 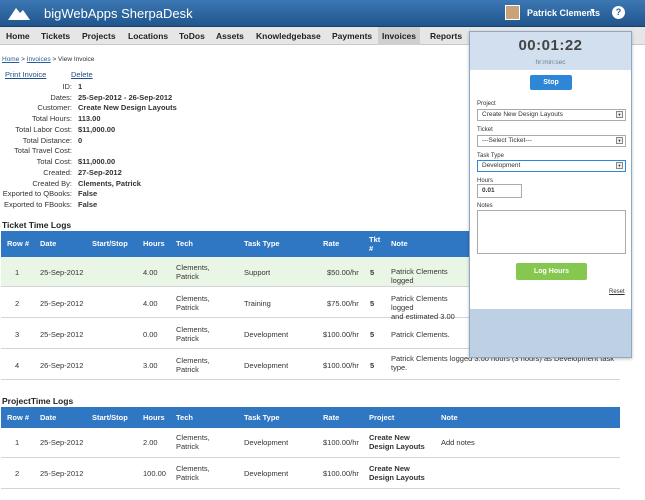 I want to click on task-type-label: Task Type, so click(x=490, y=156).